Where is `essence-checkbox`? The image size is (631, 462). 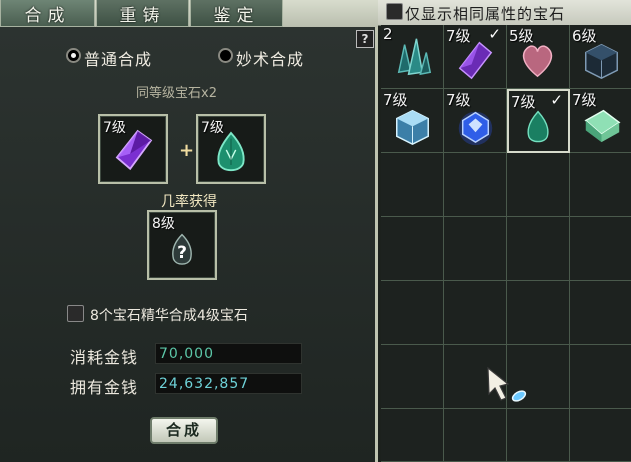 essence-checkbox is located at coordinates (75, 313).